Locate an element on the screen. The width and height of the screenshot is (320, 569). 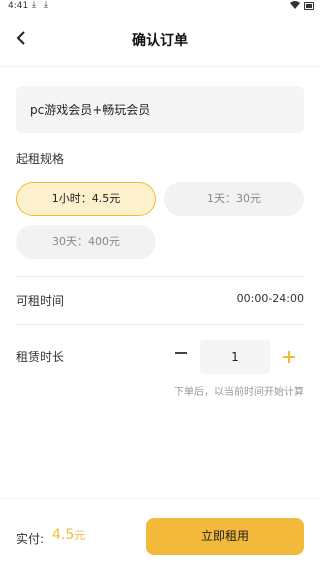
specs-label: 起租规格 is located at coordinates (40, 159).